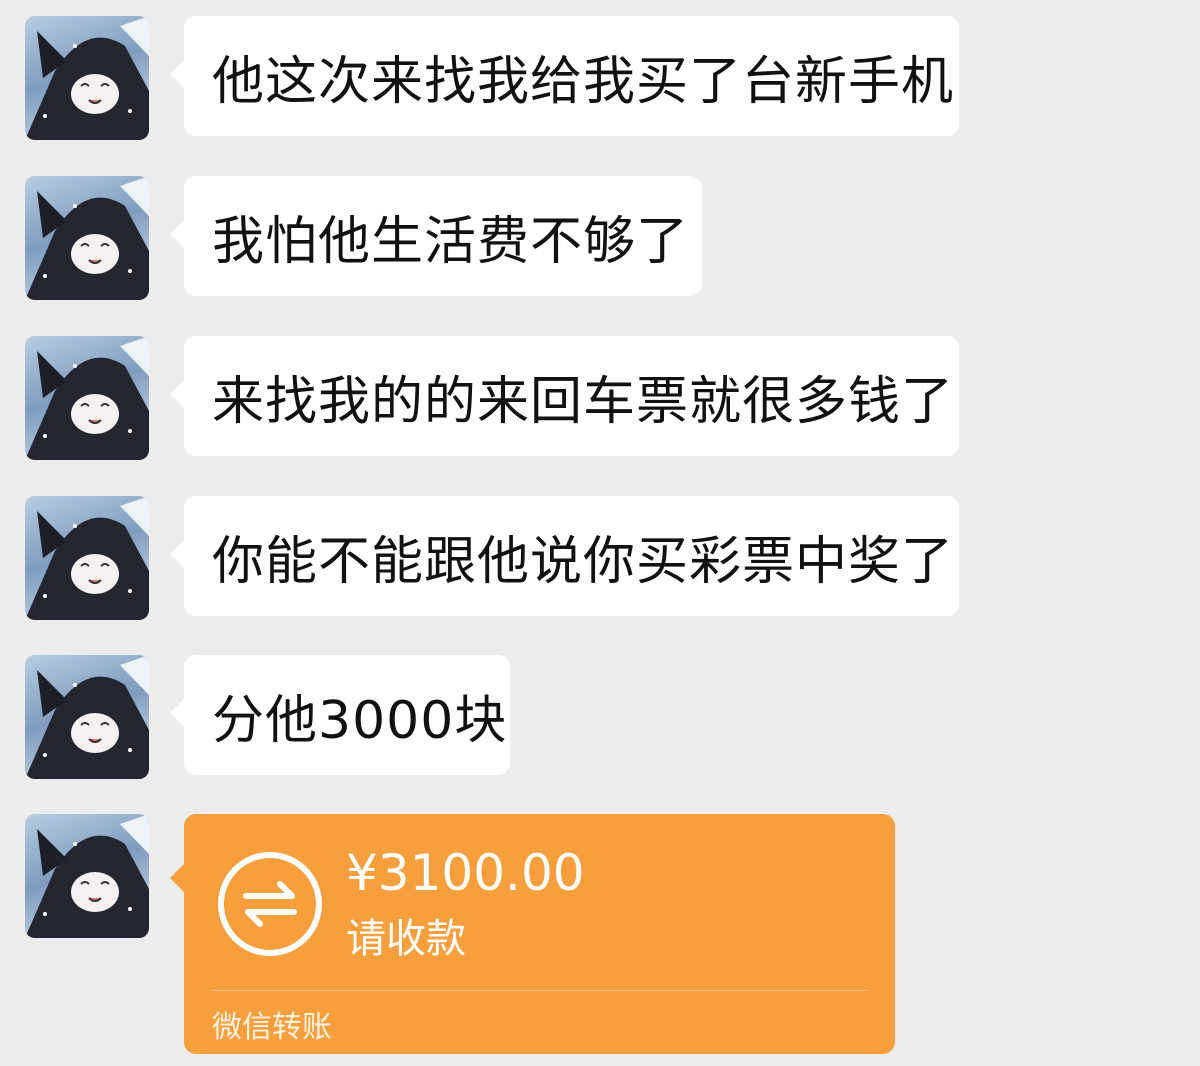 The height and width of the screenshot is (1066, 1200). Describe the element at coordinates (583, 81) in the screenshot. I see `message-text: 他这次来找我给我买了台新手机` at that location.